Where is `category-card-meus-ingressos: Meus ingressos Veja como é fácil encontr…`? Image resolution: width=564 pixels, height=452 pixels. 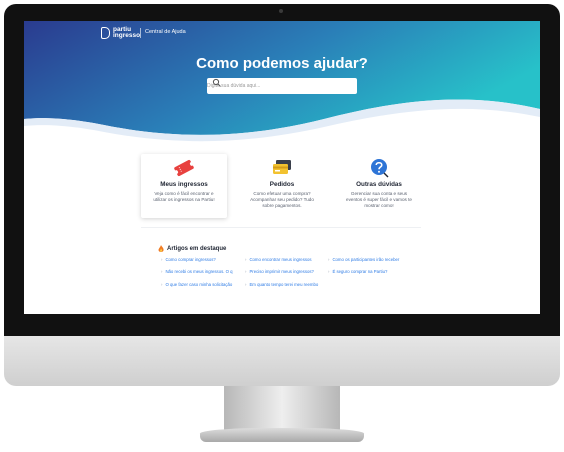
category-card-meus-ingressos: Meus ingressos Veja como é fácil encontr… is located at coordinates (184, 186).